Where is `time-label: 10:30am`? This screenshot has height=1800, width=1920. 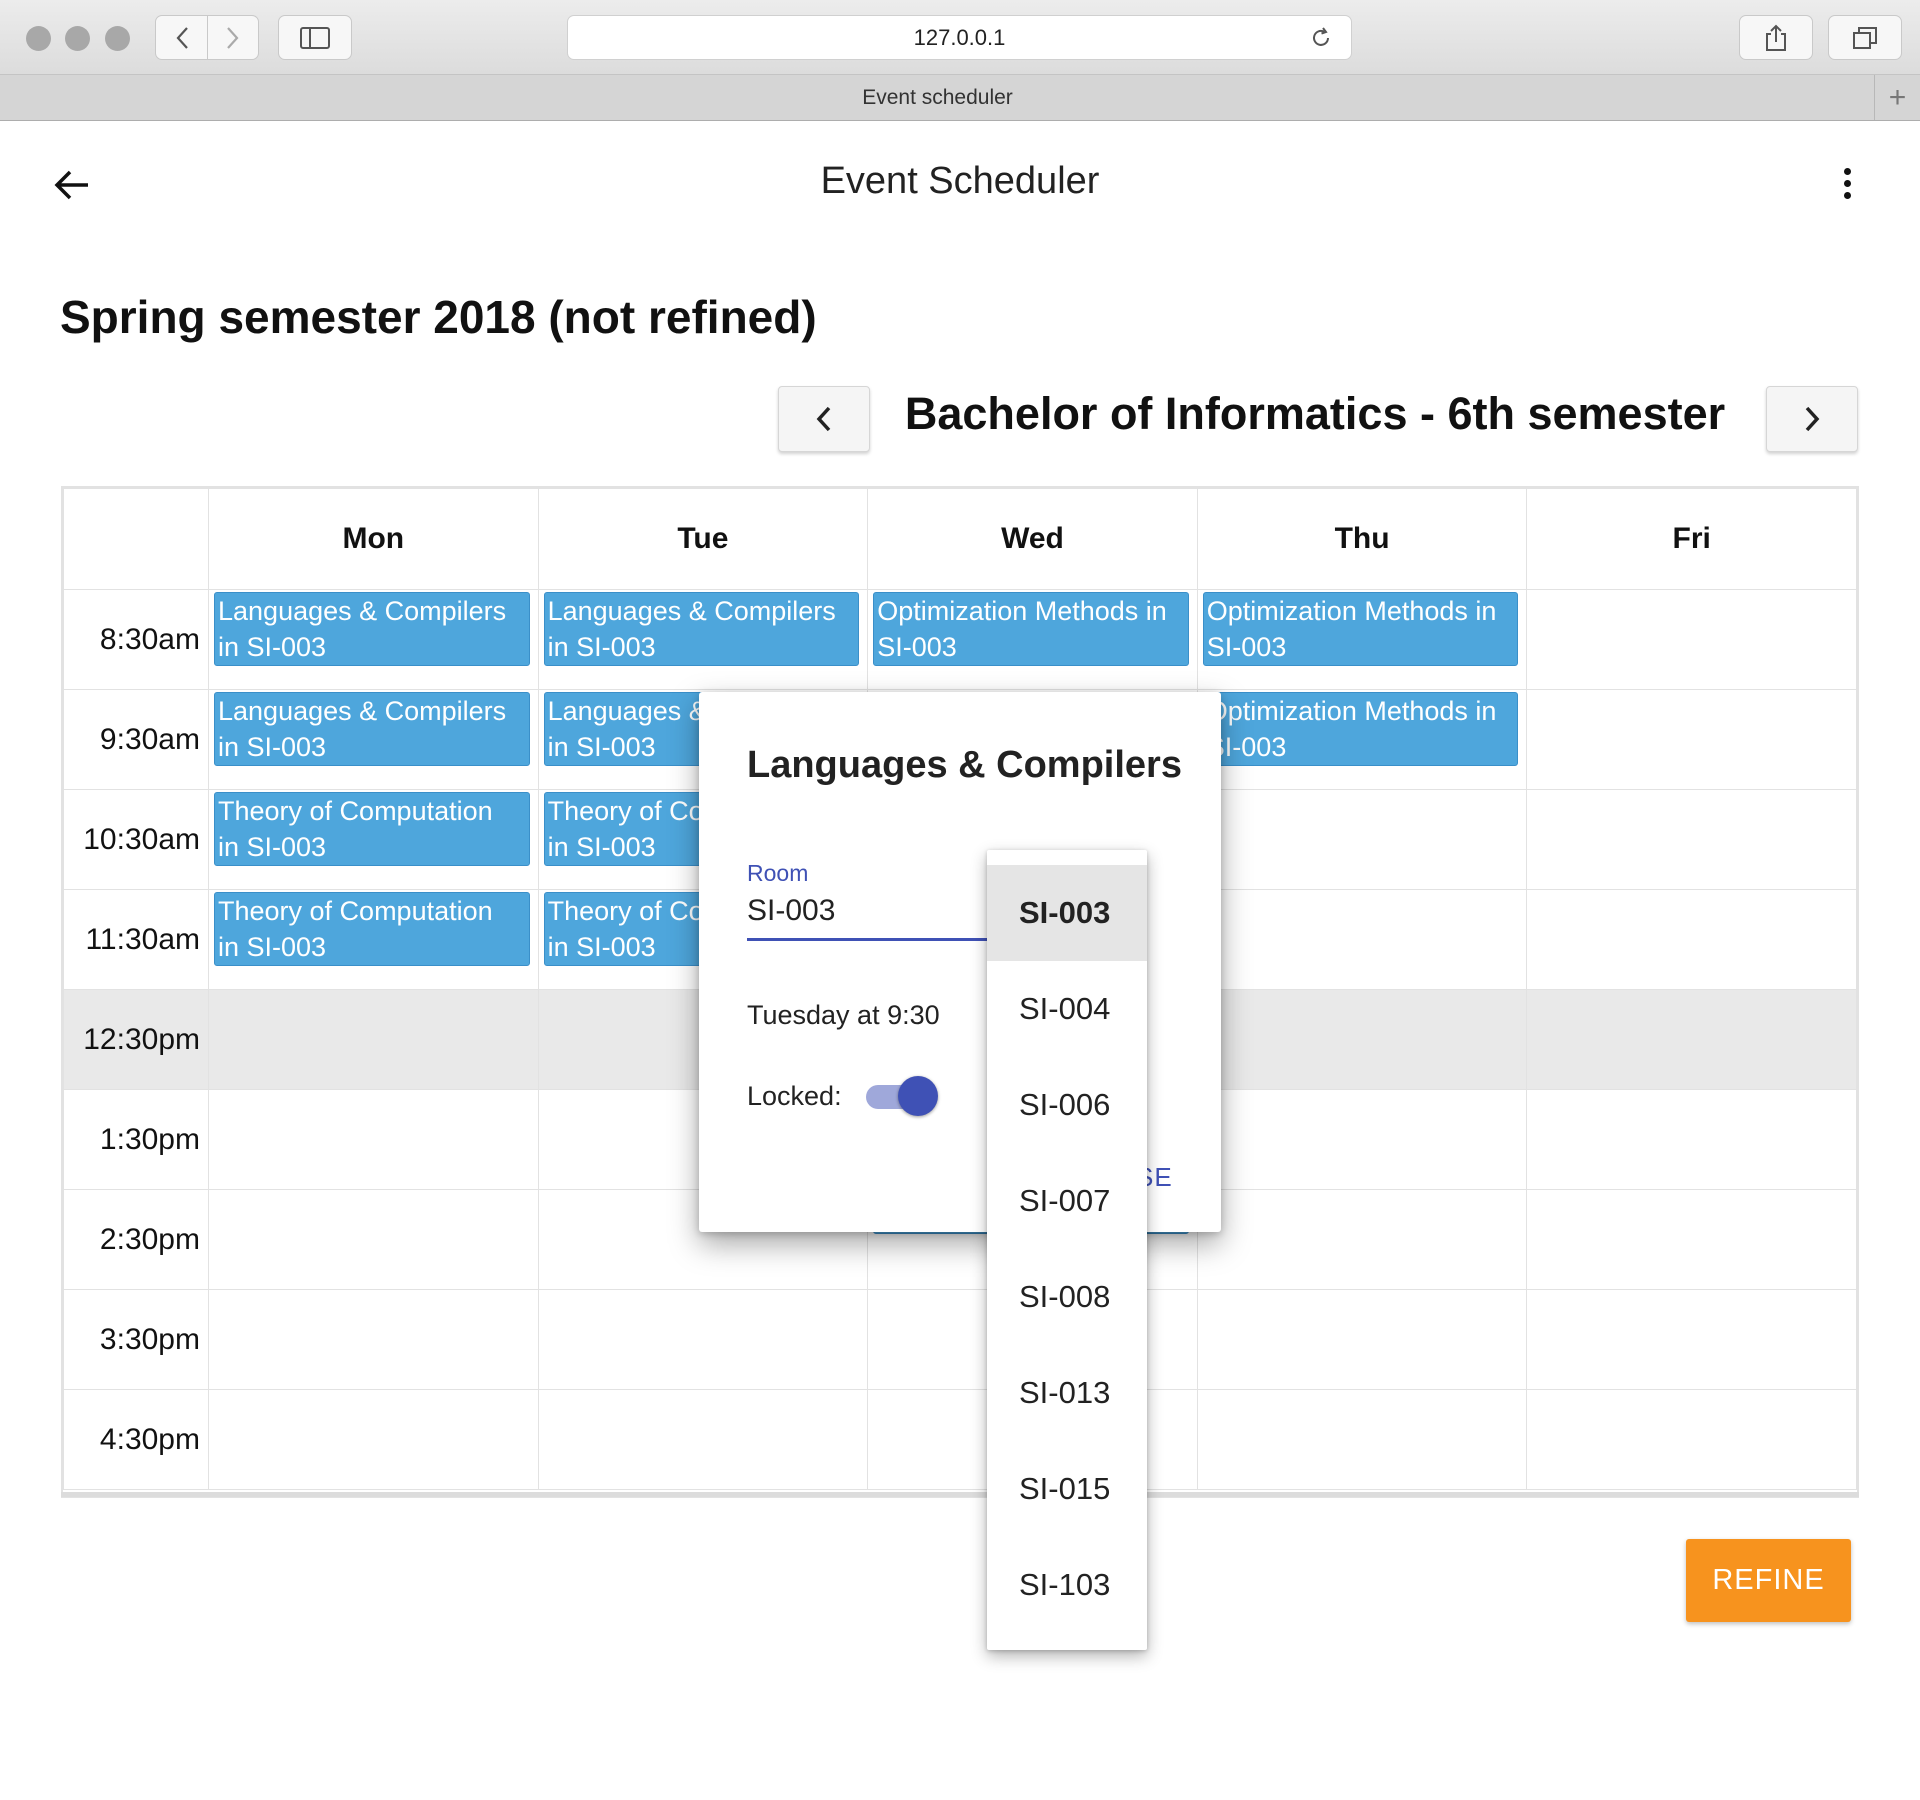 time-label: 10:30am is located at coordinates (136, 839).